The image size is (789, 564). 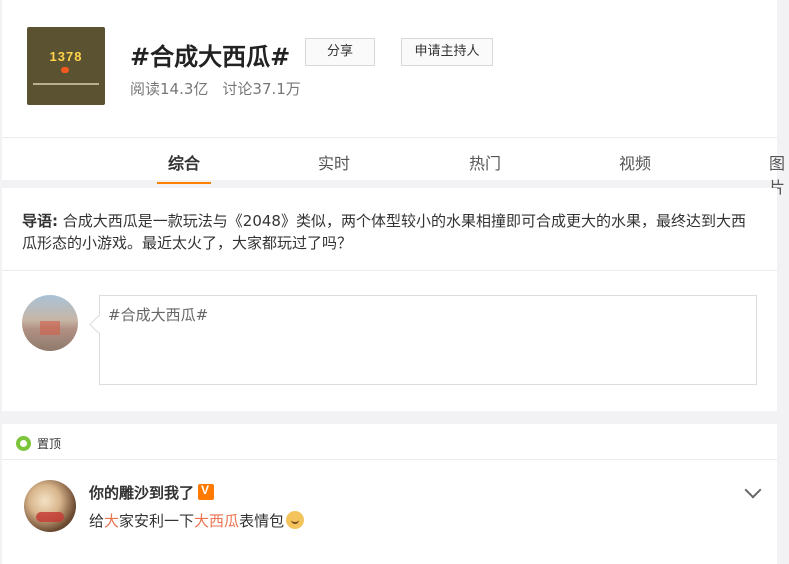 I want to click on post-text-highlight-1: 大, so click(x=112, y=521).